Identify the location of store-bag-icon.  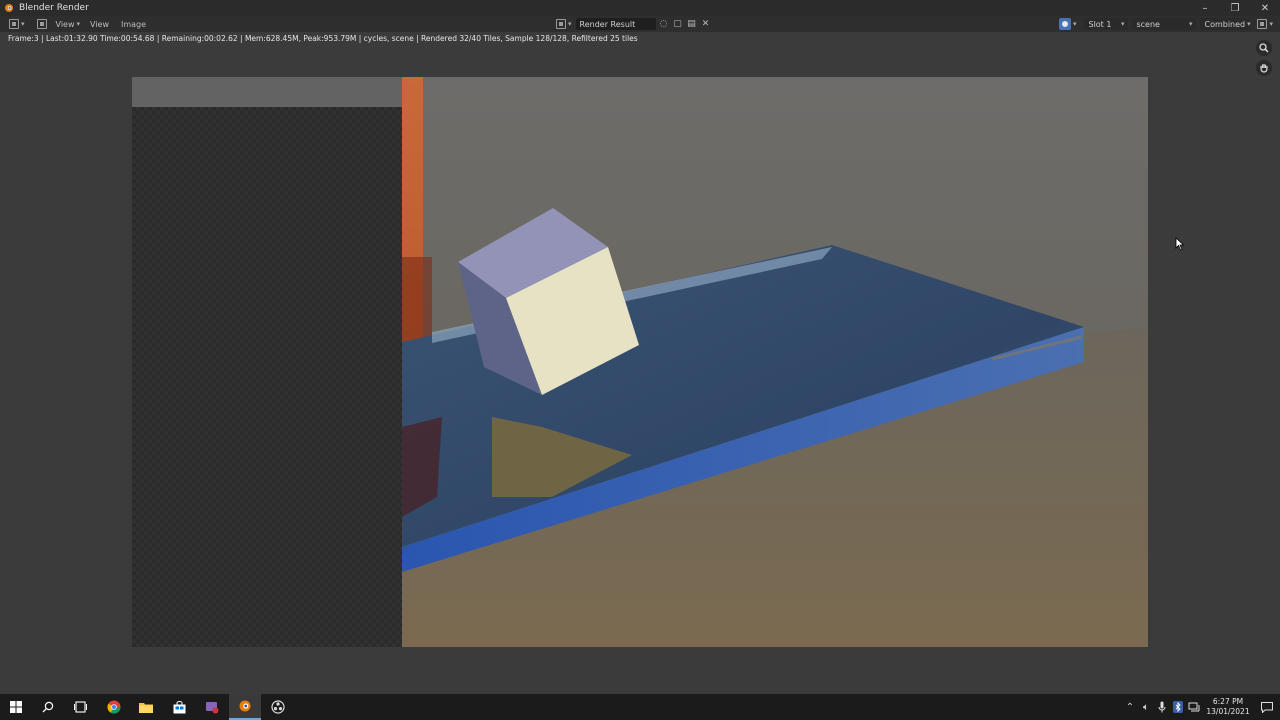
(179, 706).